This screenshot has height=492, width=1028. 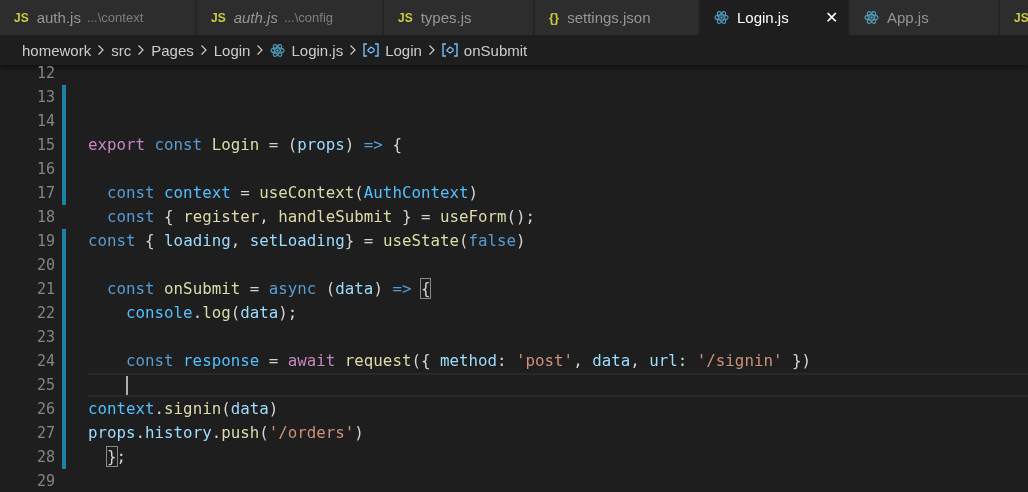 What do you see at coordinates (45, 169) in the screenshot?
I see `line-number: 16` at bounding box center [45, 169].